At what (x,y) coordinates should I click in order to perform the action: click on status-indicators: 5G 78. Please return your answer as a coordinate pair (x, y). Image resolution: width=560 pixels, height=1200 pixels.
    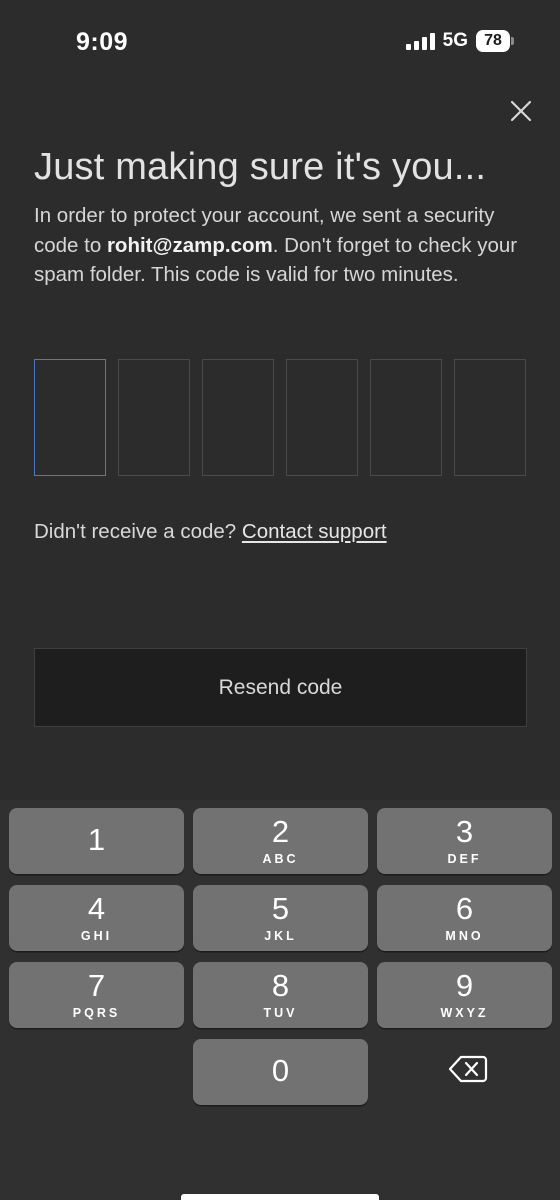
    Looking at the image, I should click on (459, 41).